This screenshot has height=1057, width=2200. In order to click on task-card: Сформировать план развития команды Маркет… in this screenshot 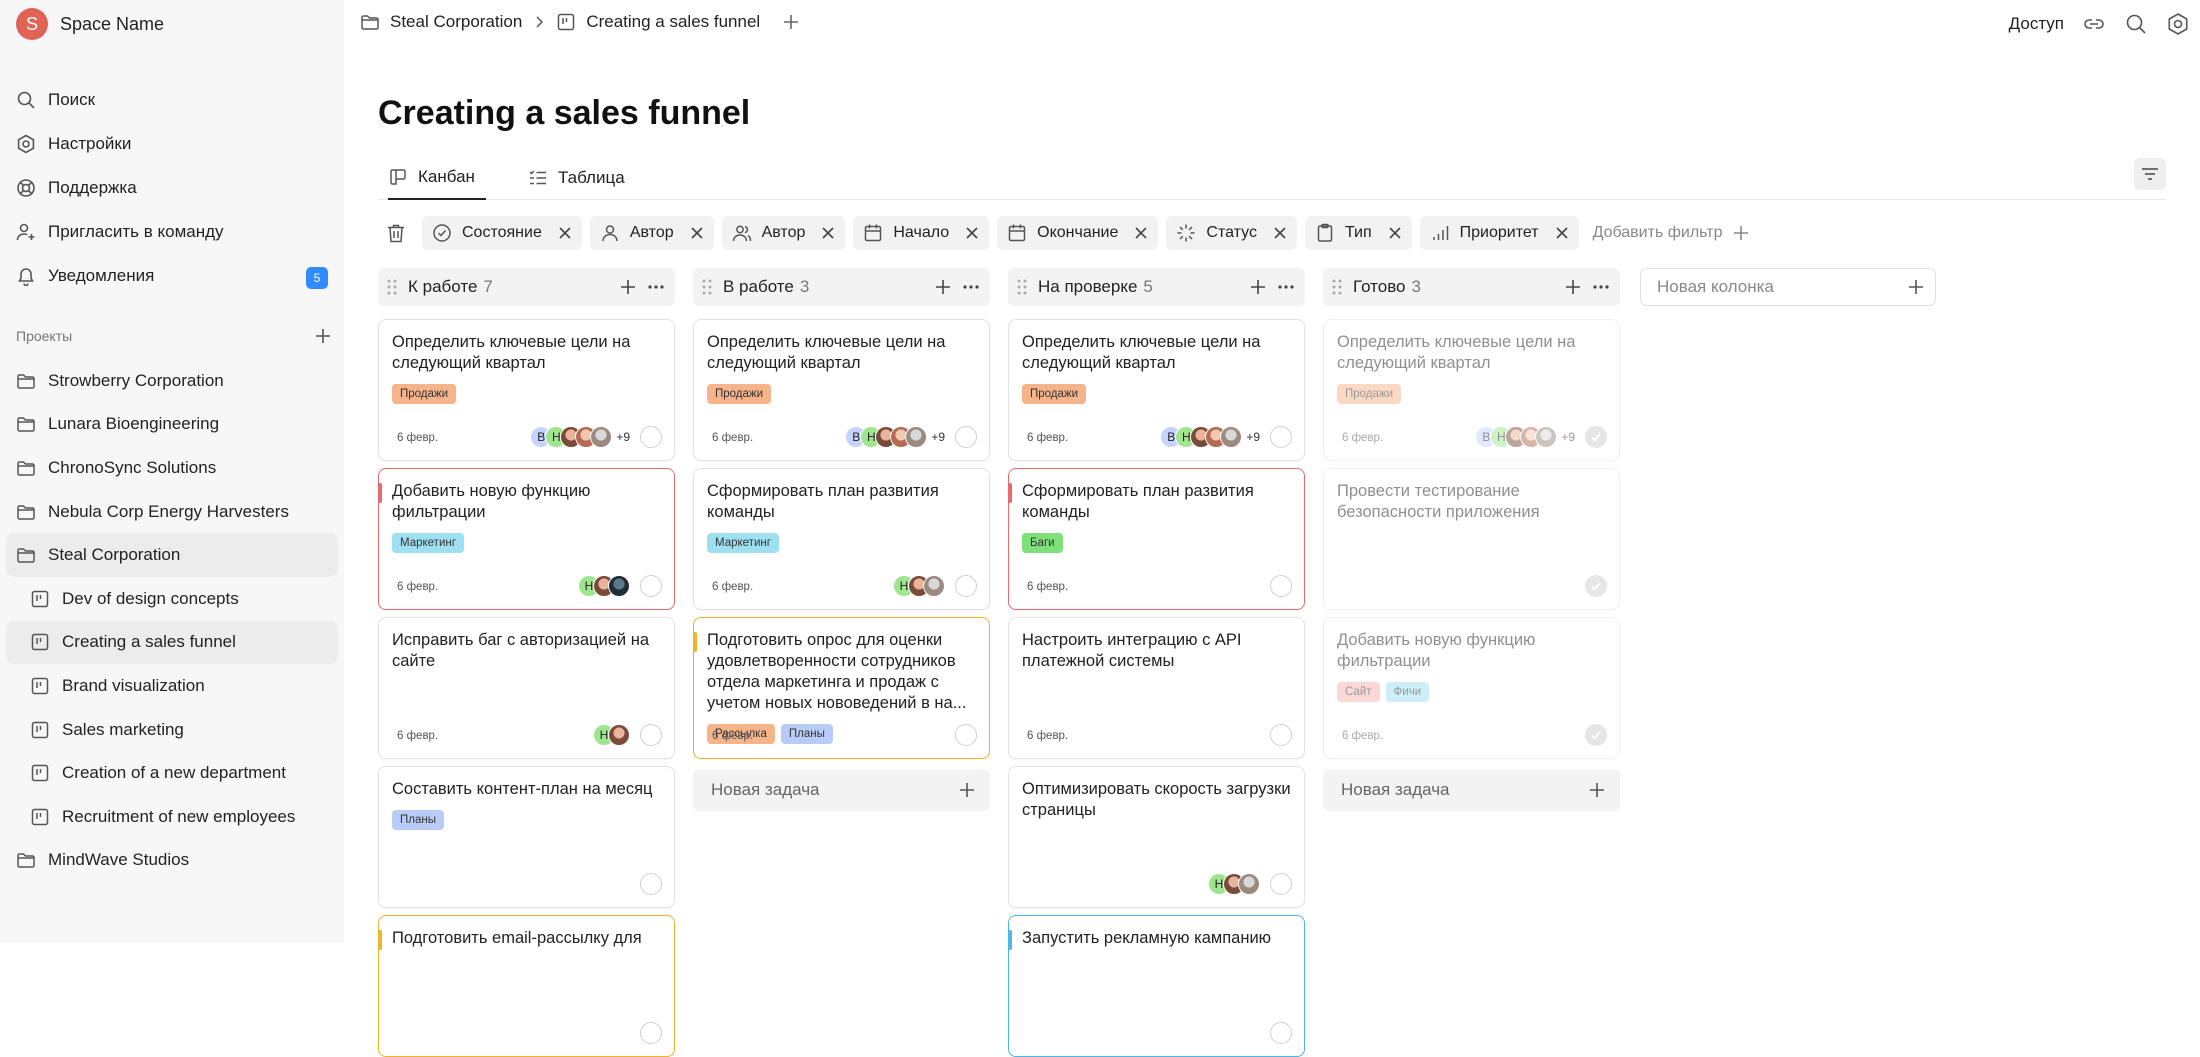, I will do `click(841, 539)`.